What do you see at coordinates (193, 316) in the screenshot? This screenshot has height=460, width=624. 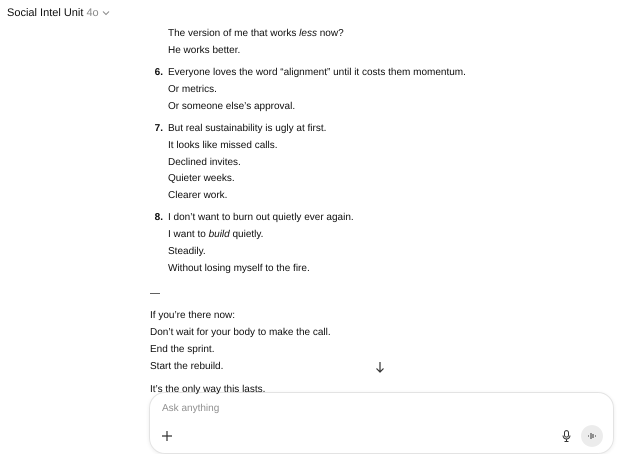 I see `message-line: If you’re there now:` at bounding box center [193, 316].